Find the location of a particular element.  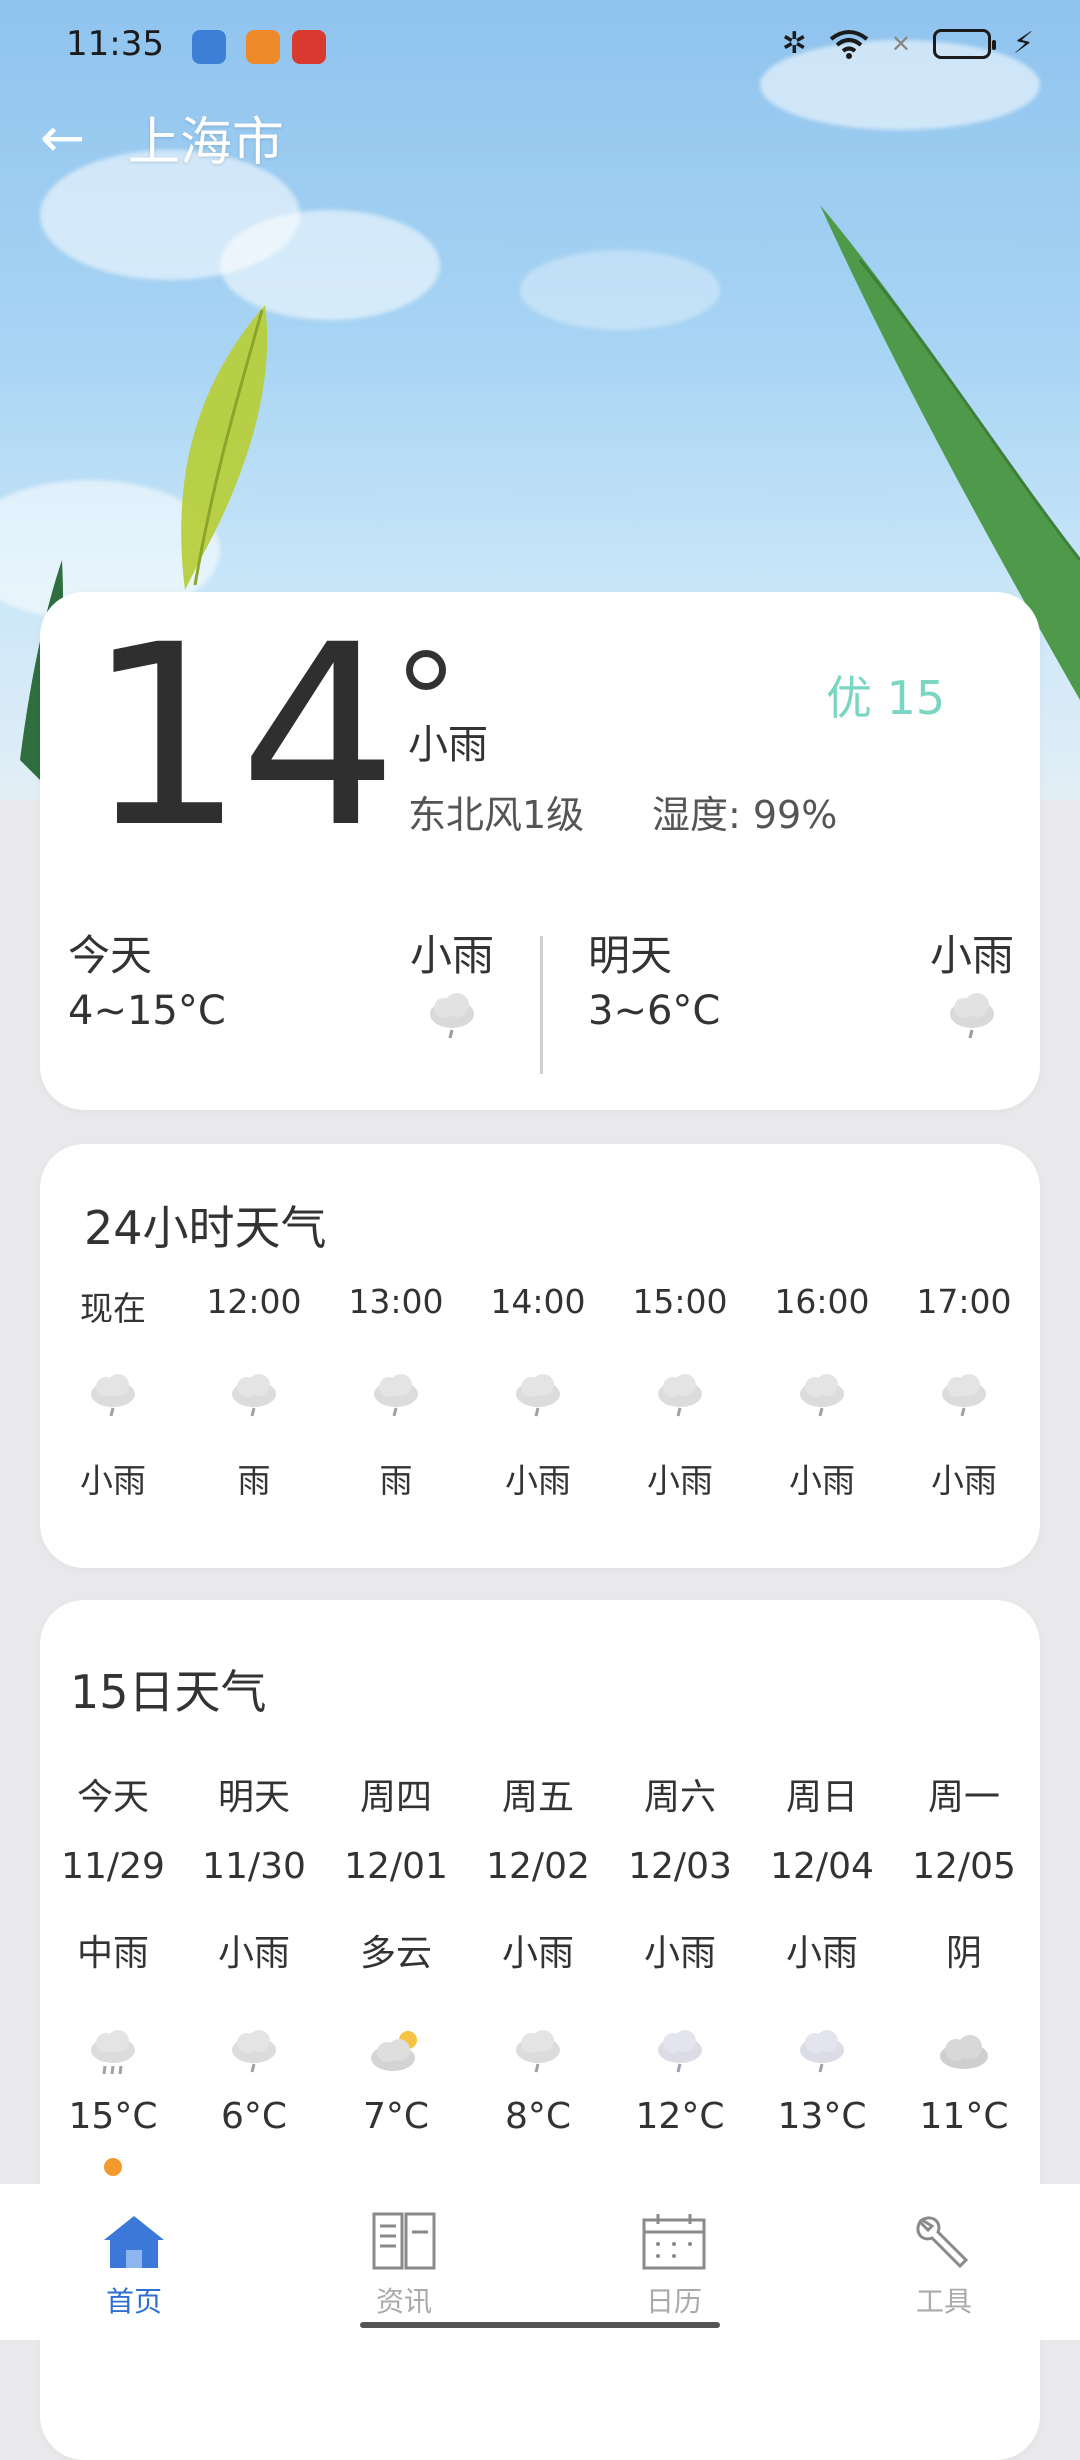

wind-info: 东北风1级 is located at coordinates (496, 815).